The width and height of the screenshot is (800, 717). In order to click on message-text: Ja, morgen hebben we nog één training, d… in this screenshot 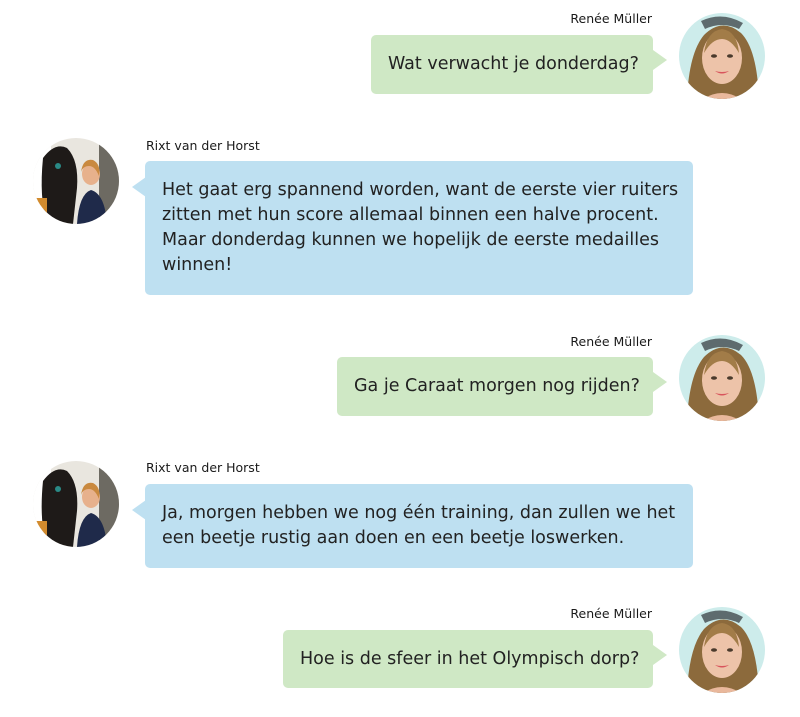, I will do `click(419, 525)`.